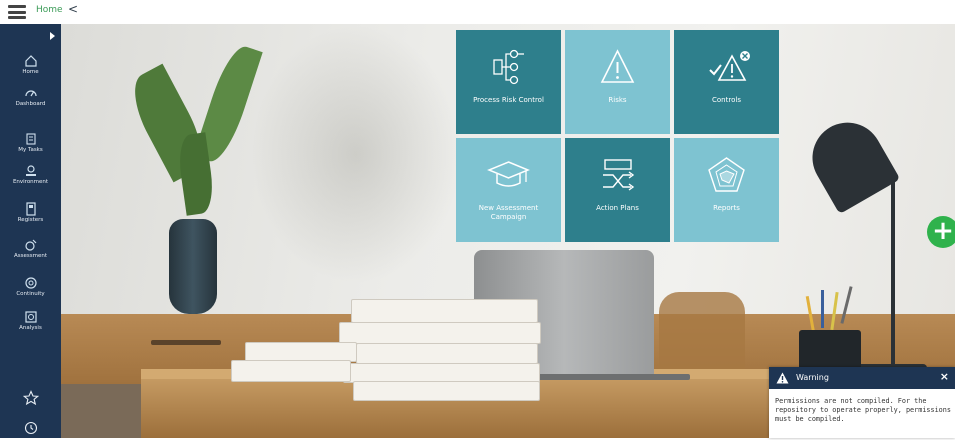 Image resolution: width=955 pixels, height=440 pixels. I want to click on sidebar-item-analysis: Analysis, so click(30, 330).